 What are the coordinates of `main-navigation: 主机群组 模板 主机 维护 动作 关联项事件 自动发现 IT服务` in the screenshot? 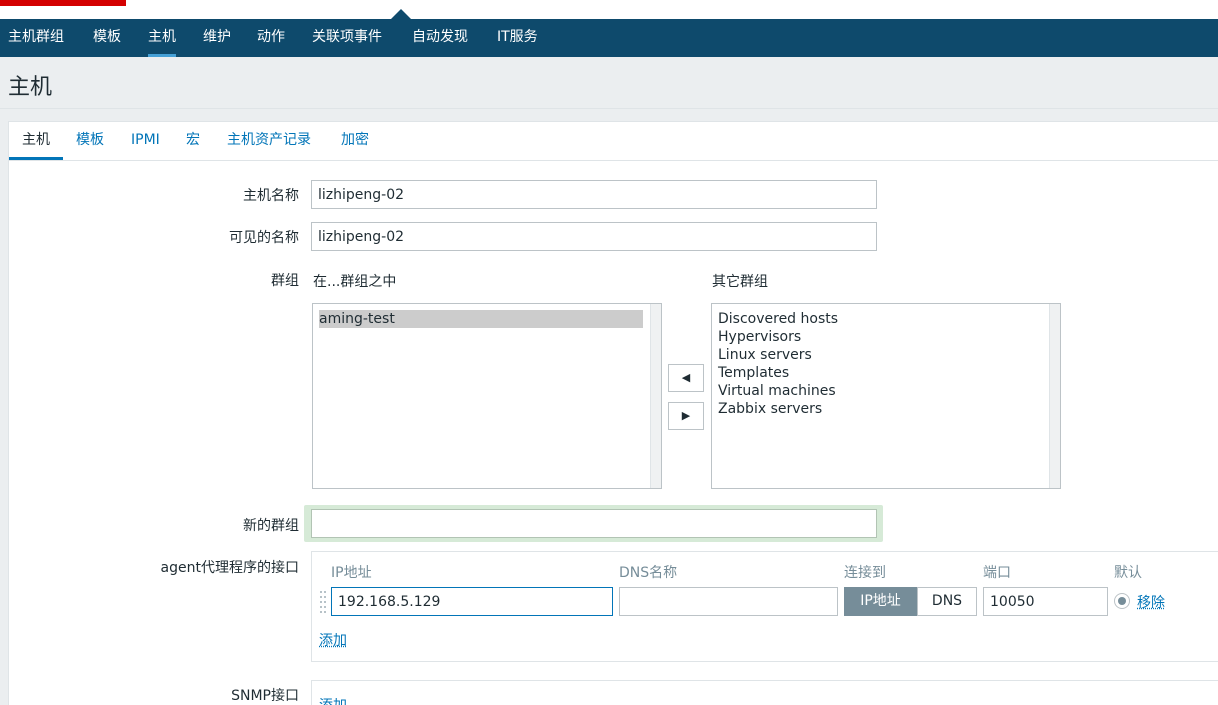 It's located at (609, 38).